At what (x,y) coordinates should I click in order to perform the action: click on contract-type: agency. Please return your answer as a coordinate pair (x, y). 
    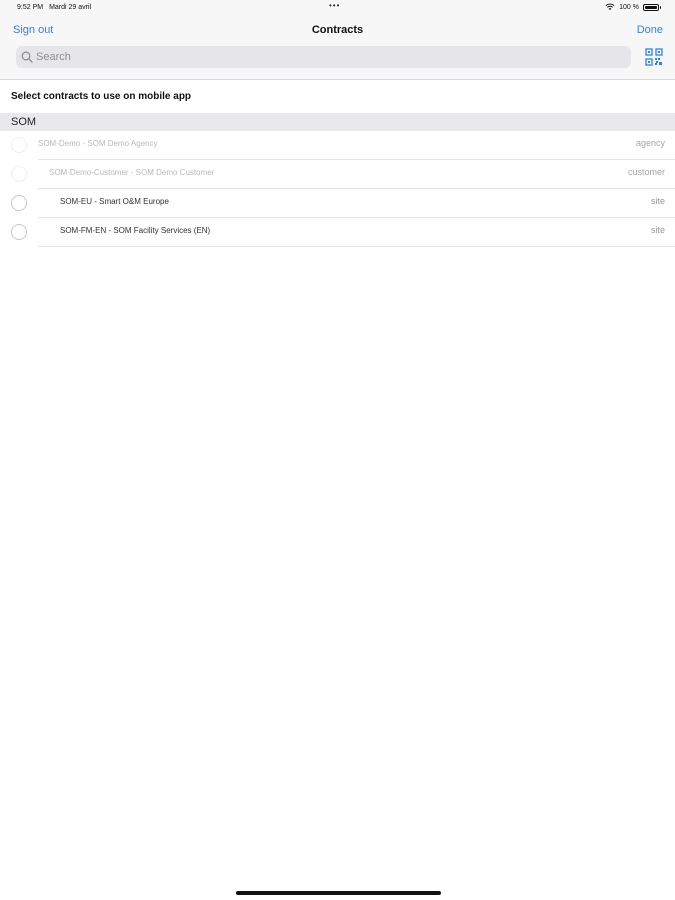
    Looking at the image, I should click on (650, 143).